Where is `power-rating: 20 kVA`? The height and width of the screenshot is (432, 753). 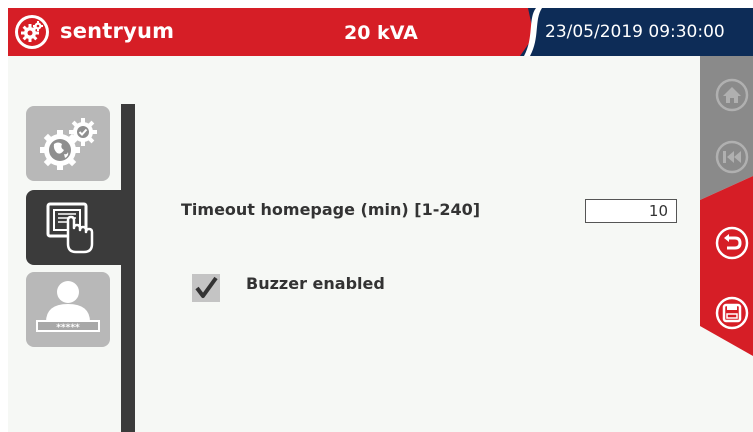
power-rating: 20 kVA is located at coordinates (381, 33).